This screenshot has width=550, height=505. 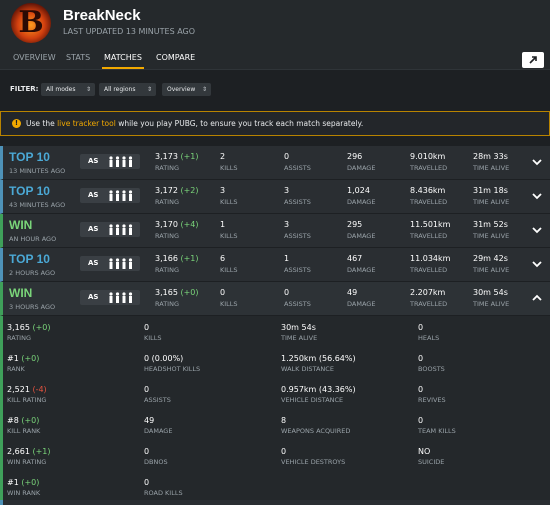 I want to click on match-time-alive: 30m 54s, so click(x=490, y=292).